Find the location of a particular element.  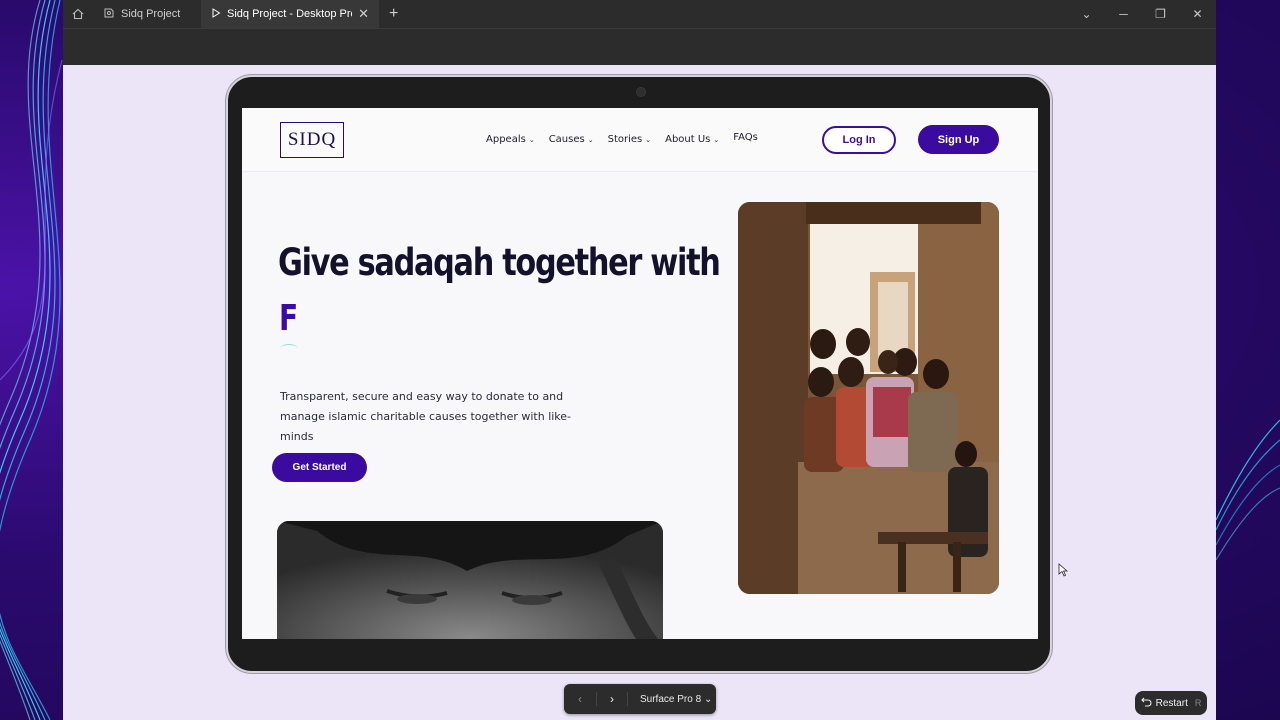

prototype-toolbar is located at coordinates (639, 46).